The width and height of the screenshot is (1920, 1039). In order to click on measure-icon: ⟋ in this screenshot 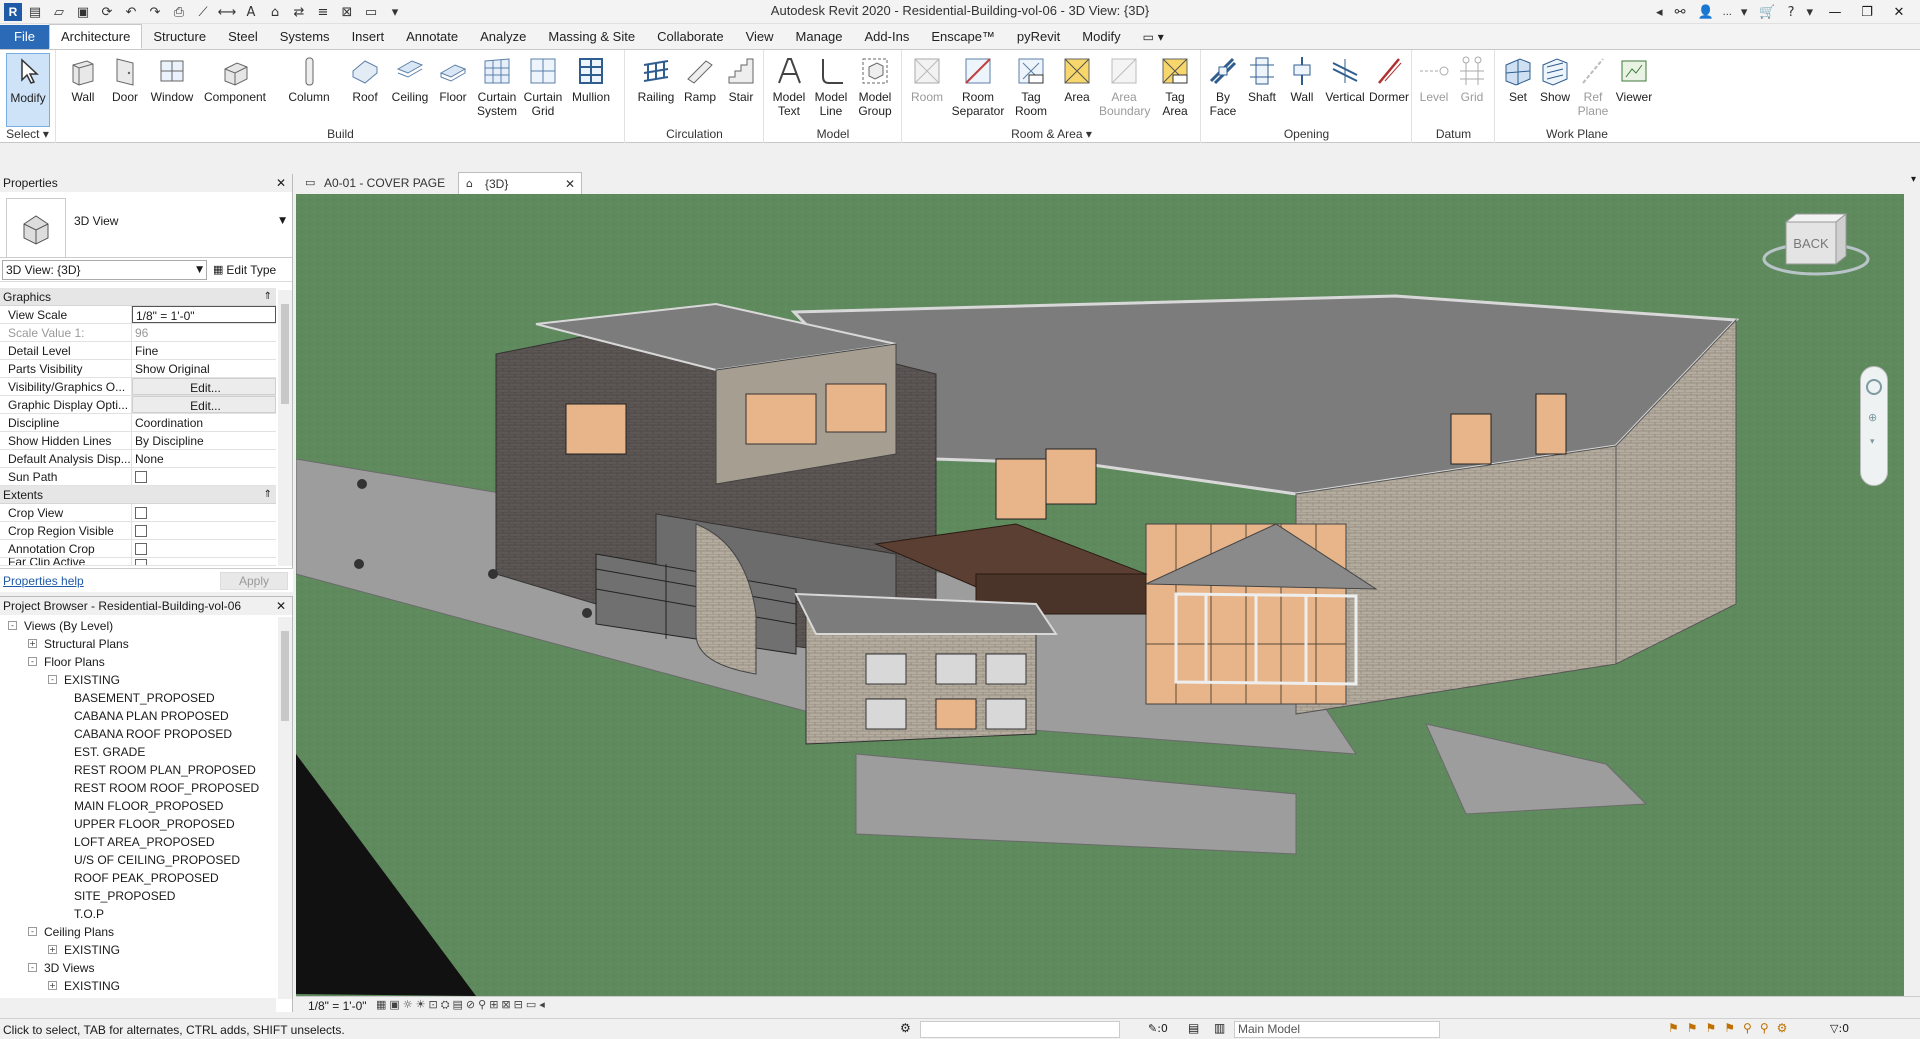, I will do `click(203, 12)`.